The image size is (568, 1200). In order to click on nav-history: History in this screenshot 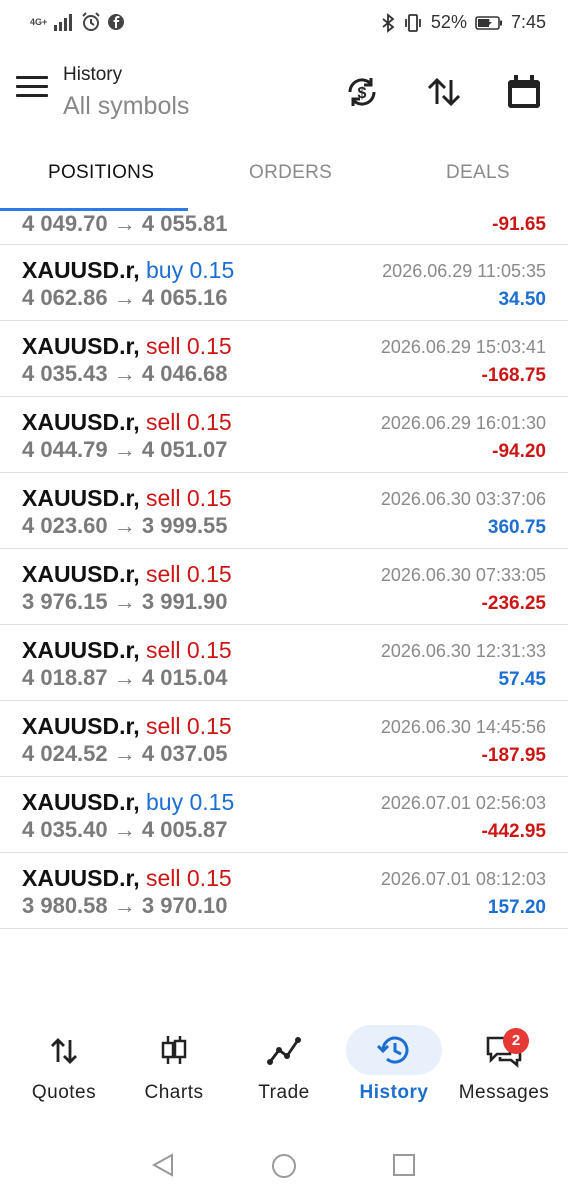, I will do `click(394, 1070)`.